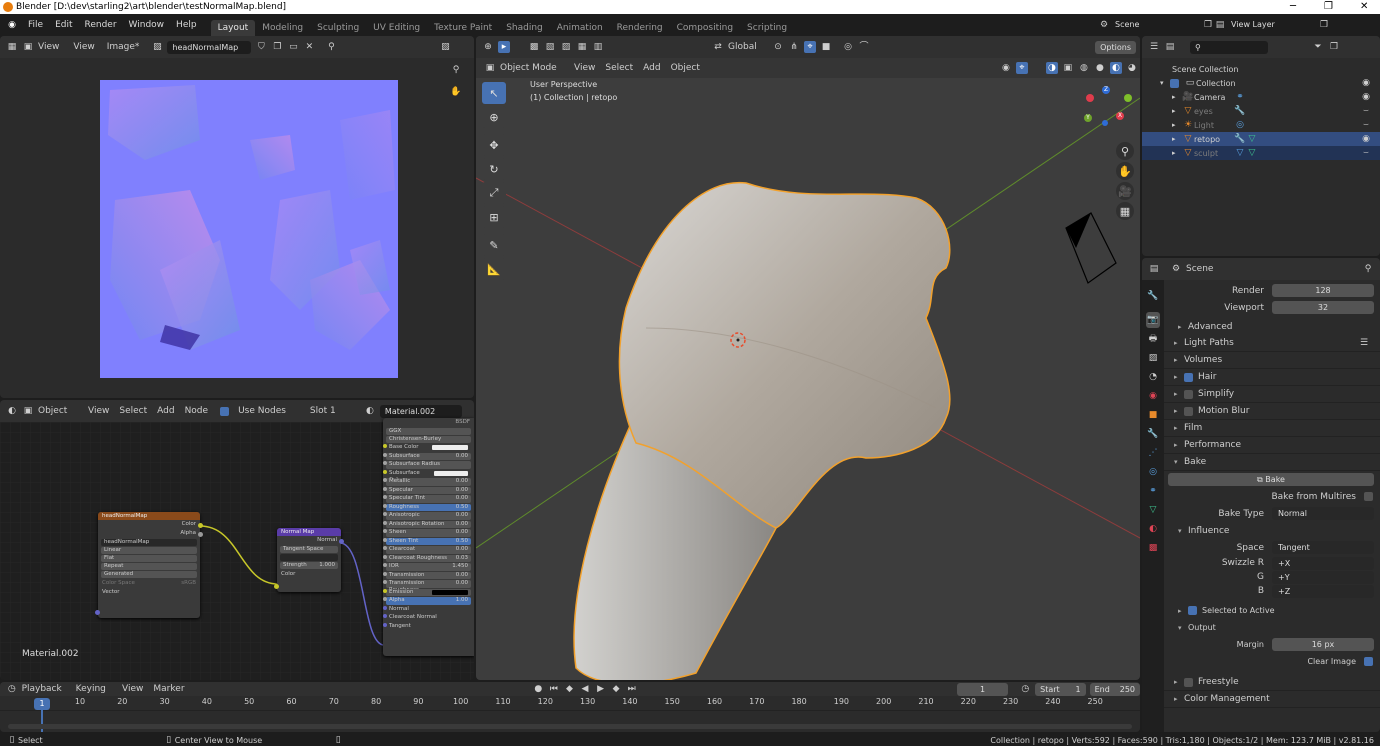  I want to click on outliner-item-sculpt: ▸ ▽ sculpt ▽ ▽ ⌣, so click(1261, 153).